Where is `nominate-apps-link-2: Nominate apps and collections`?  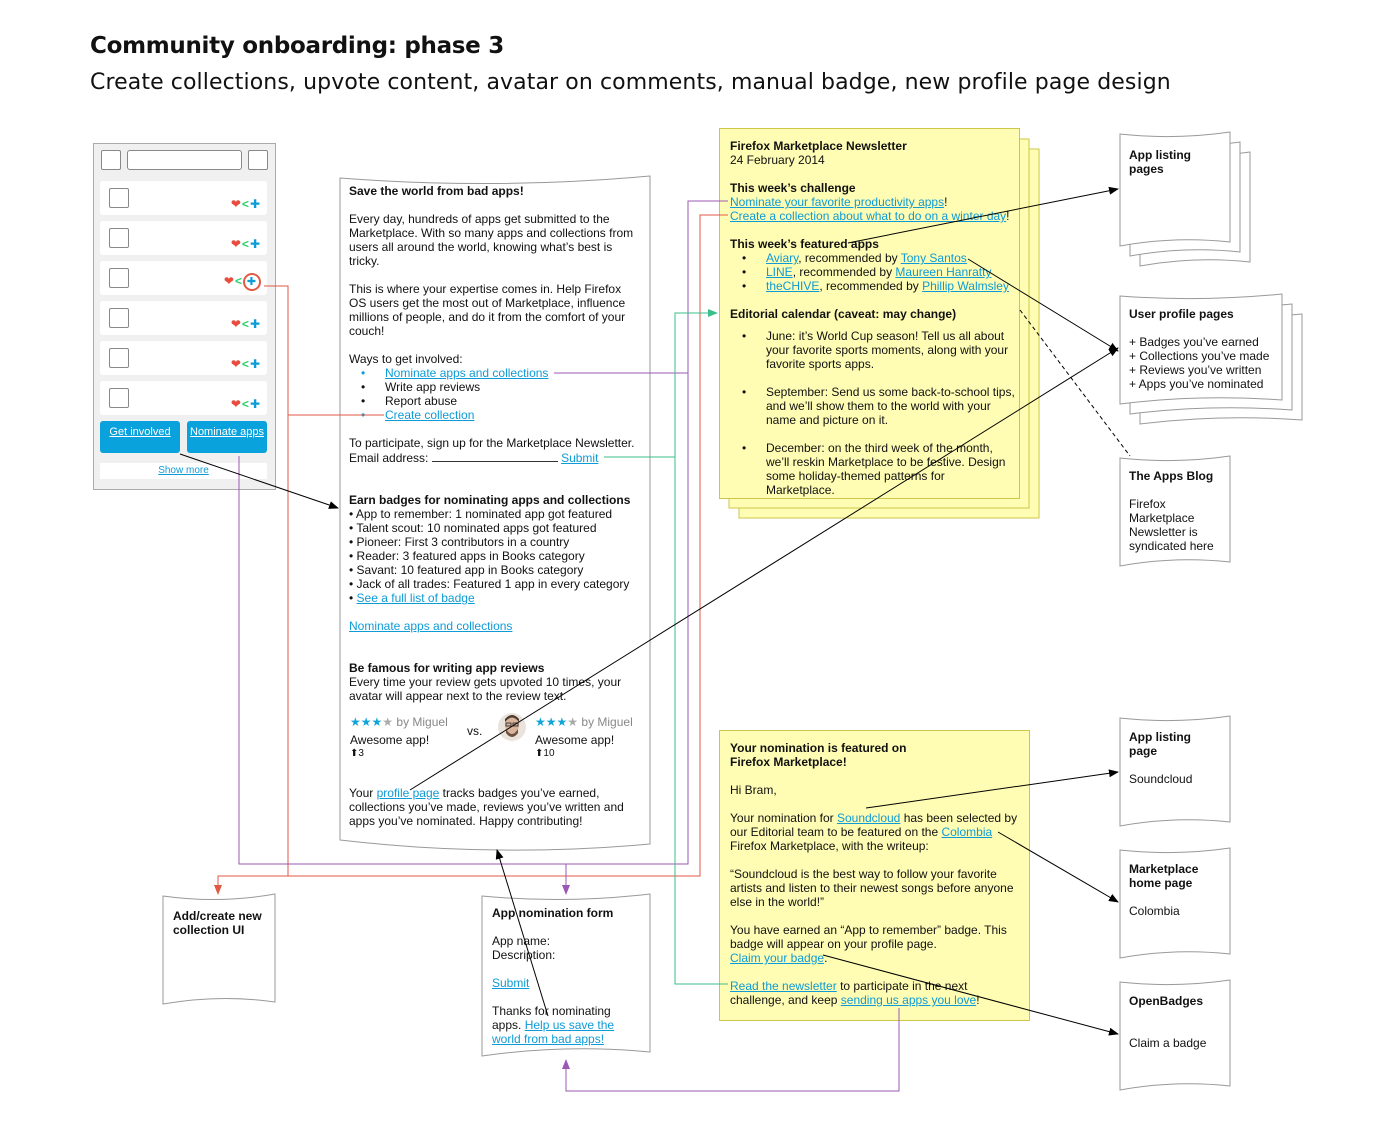 nominate-apps-link-2: Nominate apps and collections is located at coordinates (495, 626).